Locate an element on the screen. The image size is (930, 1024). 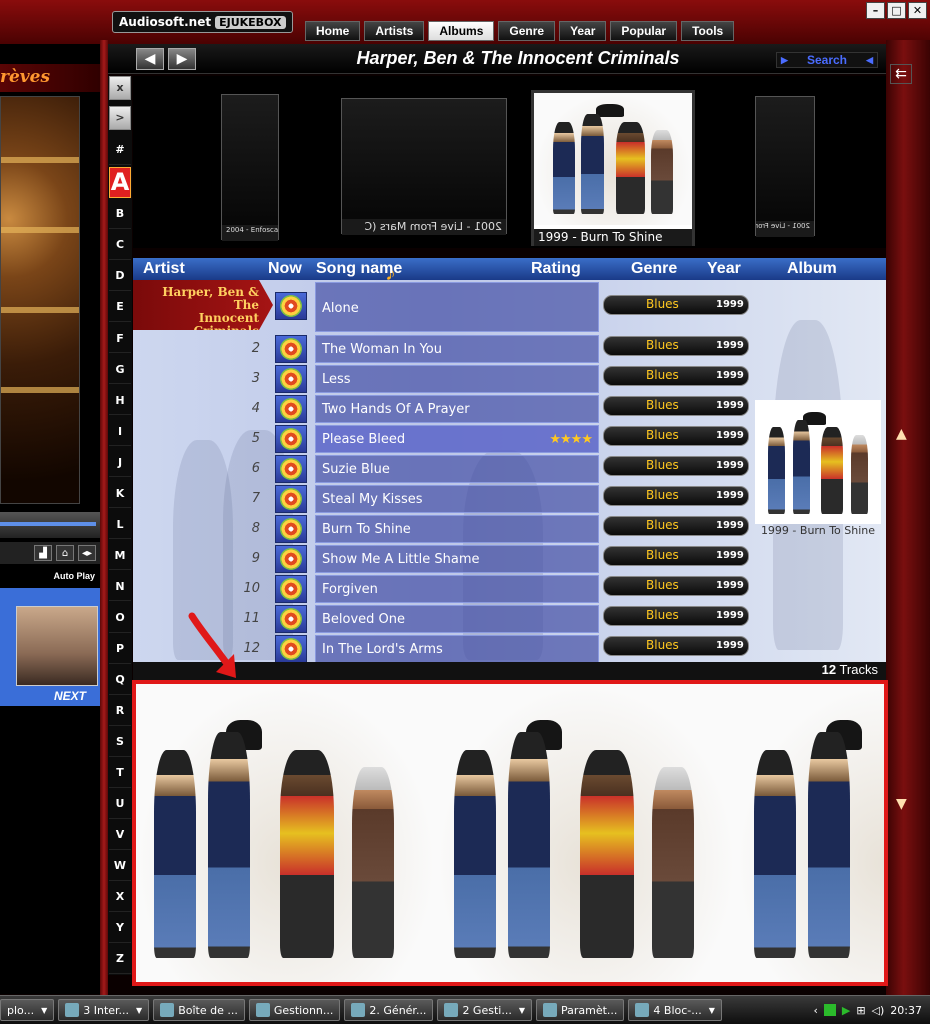
album-art is located at coordinates (818, 462).